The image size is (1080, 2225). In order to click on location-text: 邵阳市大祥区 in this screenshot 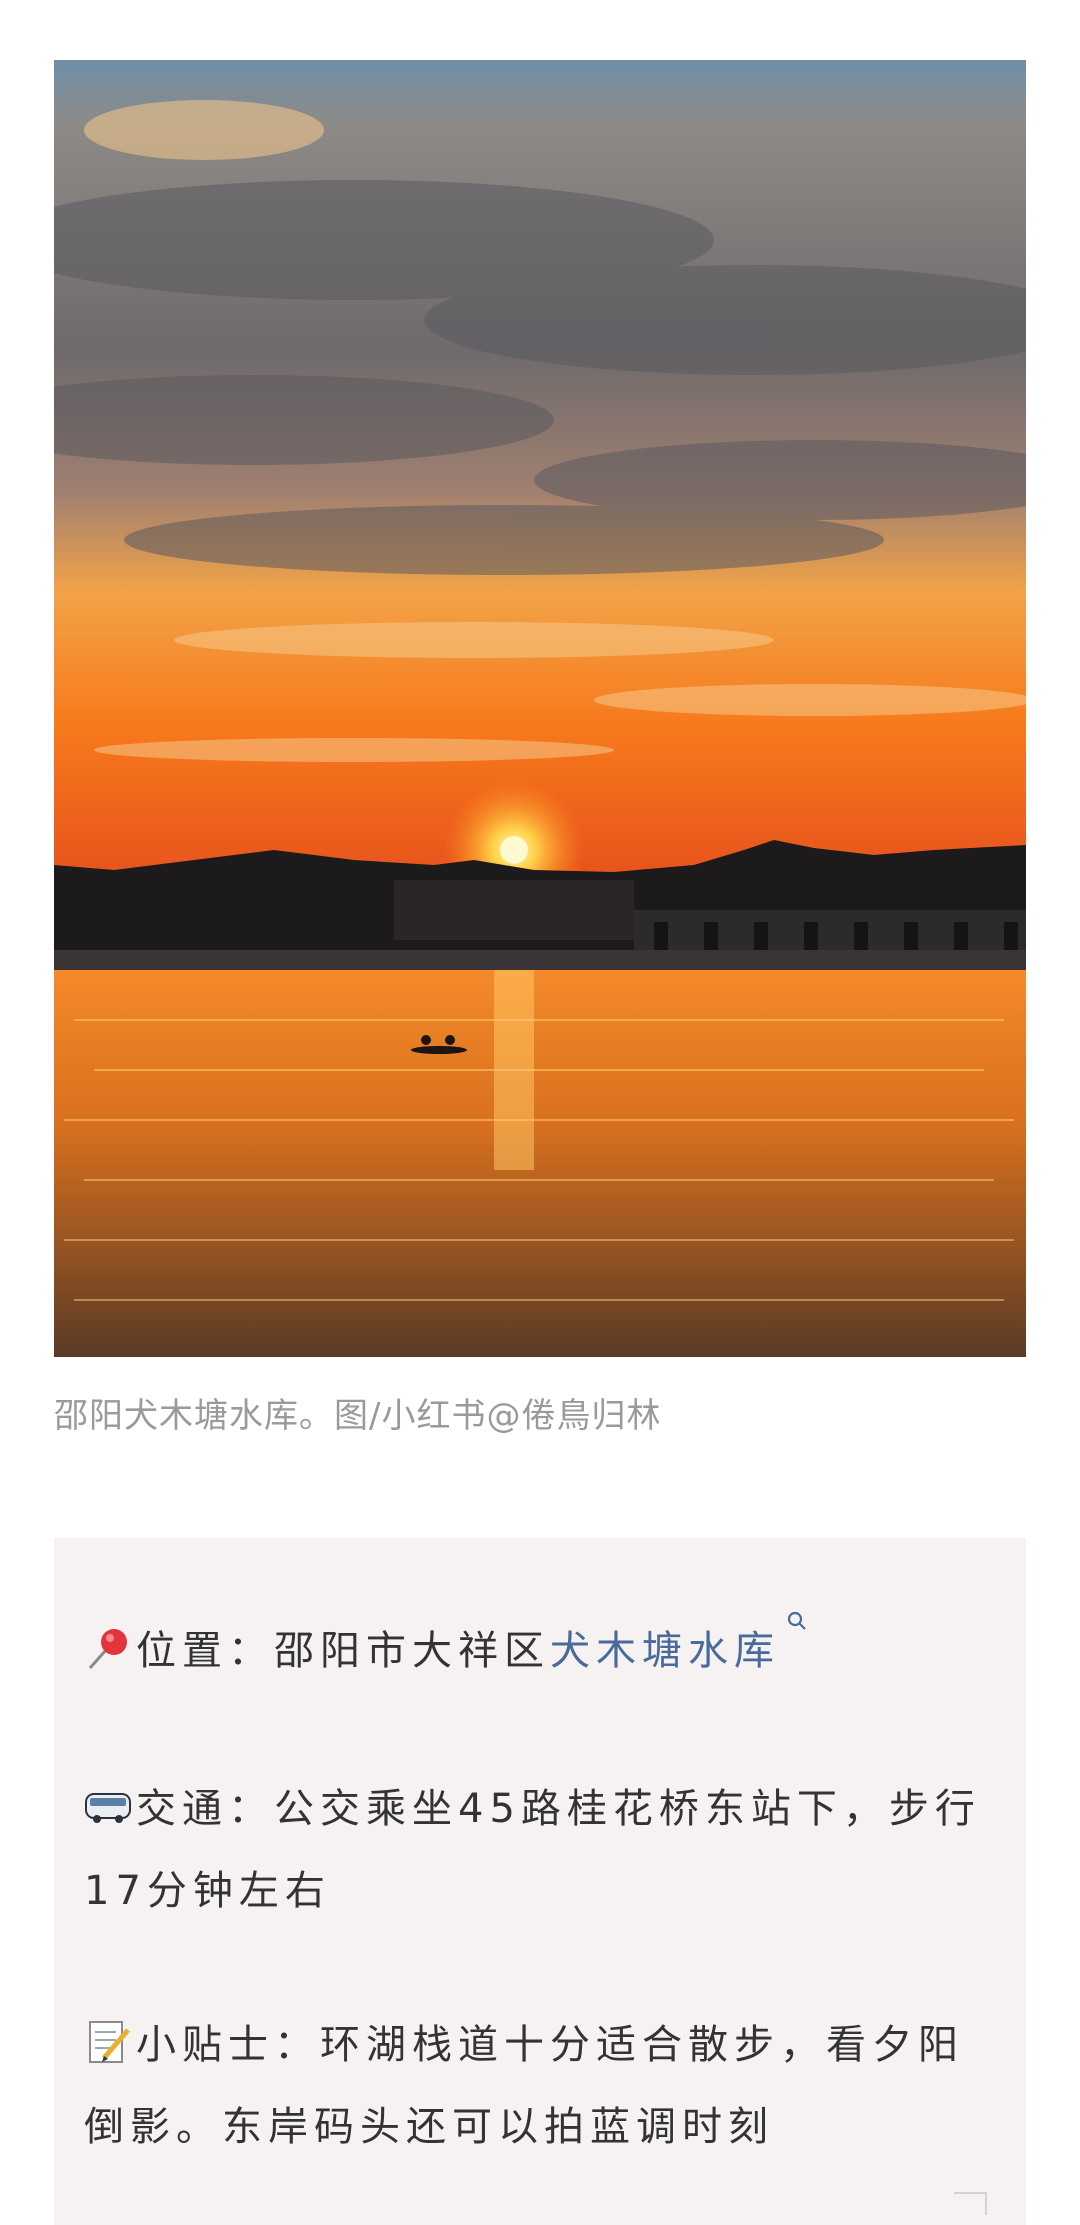, I will do `click(412, 1651)`.